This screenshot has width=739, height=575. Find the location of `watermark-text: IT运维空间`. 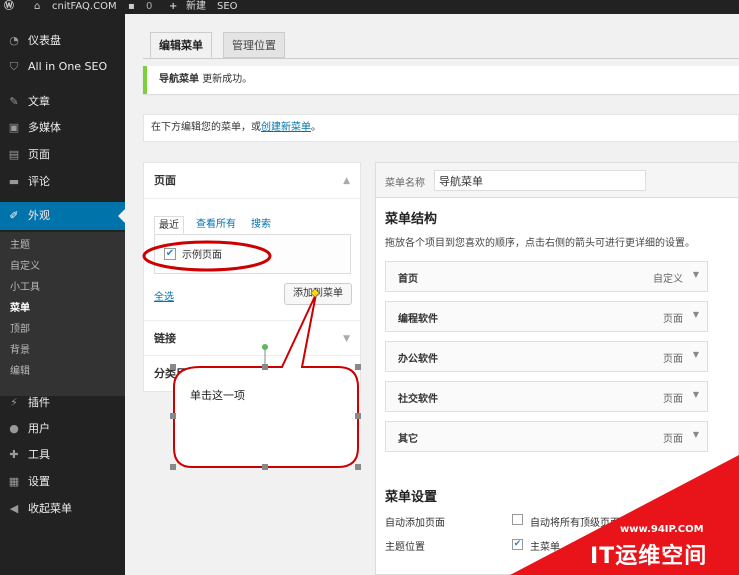

watermark-text: IT运维空间 is located at coordinates (649, 556).